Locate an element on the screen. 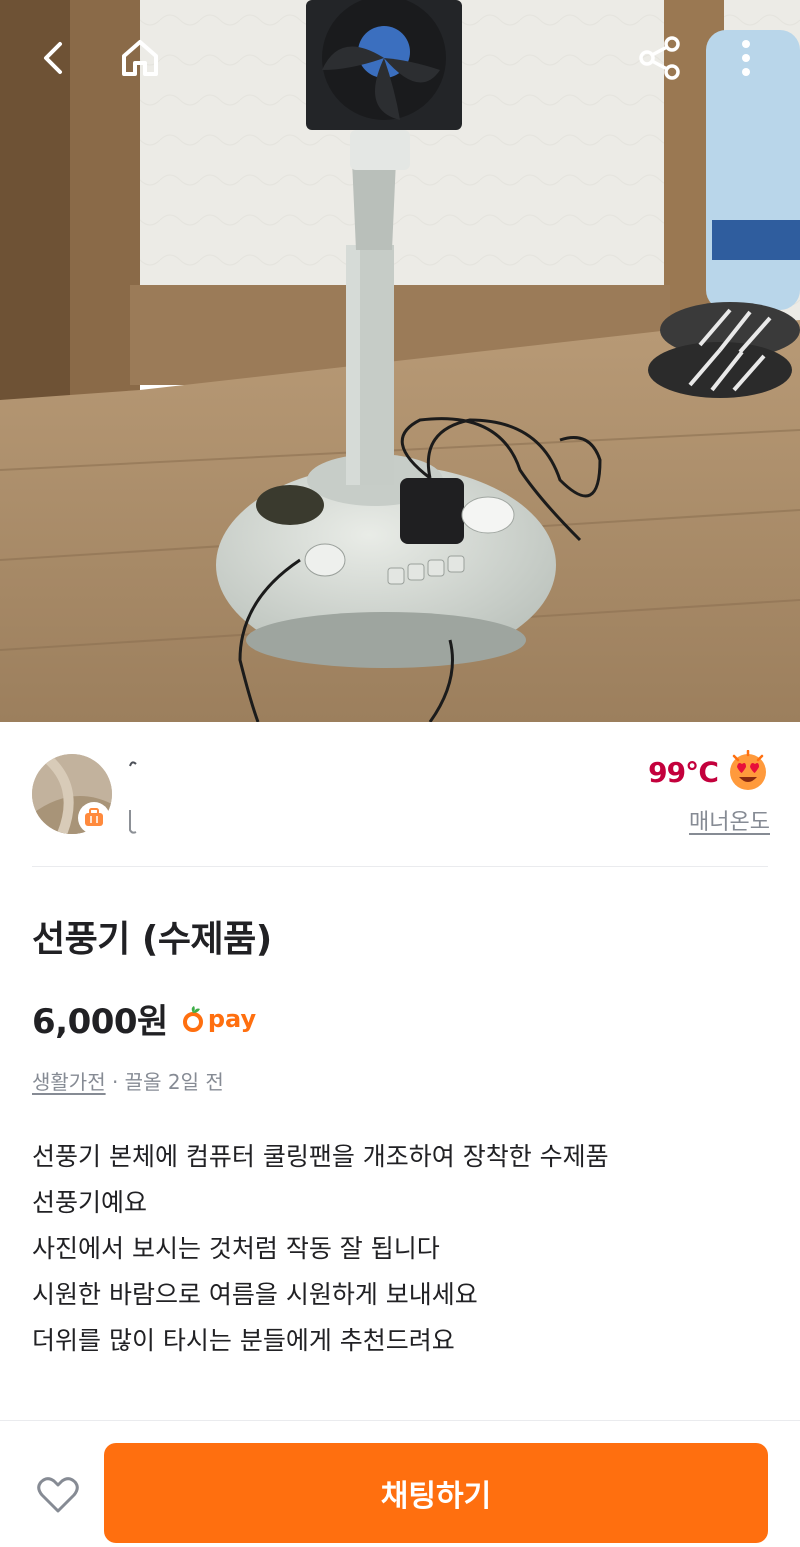  like-button is located at coordinates (58, 1495).